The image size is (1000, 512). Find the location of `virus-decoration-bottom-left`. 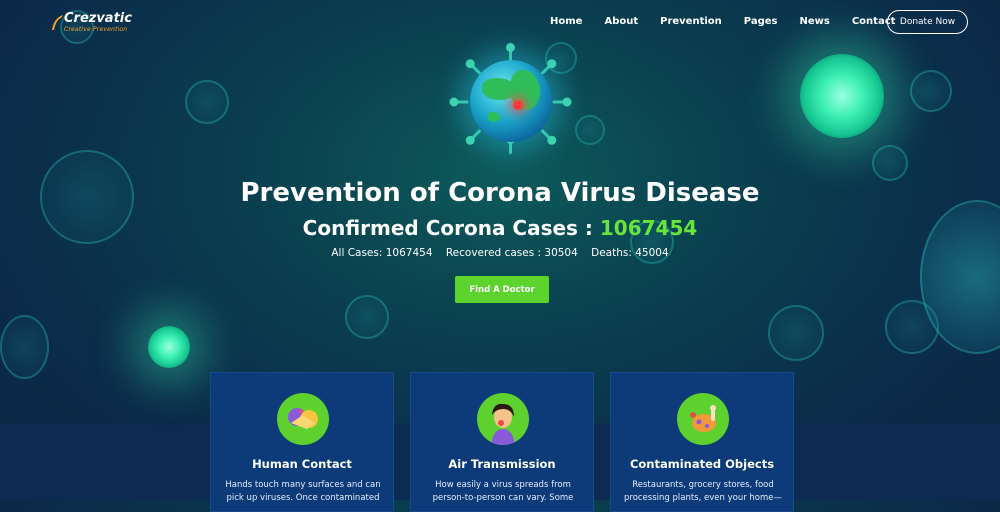

virus-decoration-bottom-left is located at coordinates (24, 347).